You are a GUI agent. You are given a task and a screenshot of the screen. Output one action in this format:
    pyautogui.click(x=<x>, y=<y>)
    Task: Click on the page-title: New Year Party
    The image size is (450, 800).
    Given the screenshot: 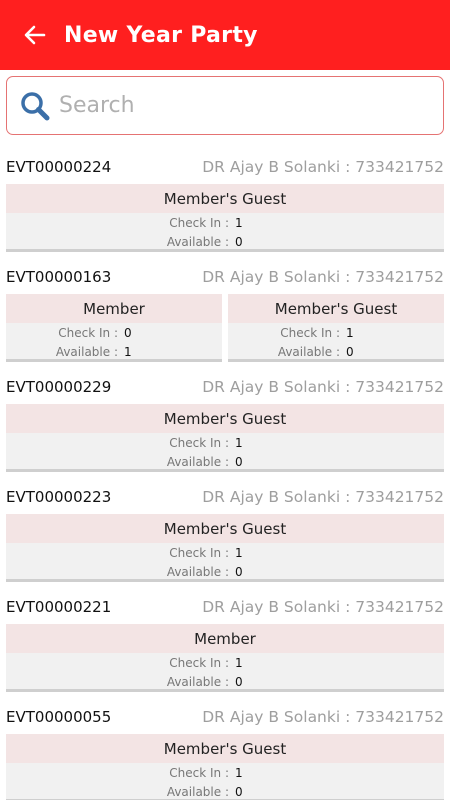 What is the action you would take?
    pyautogui.click(x=161, y=35)
    